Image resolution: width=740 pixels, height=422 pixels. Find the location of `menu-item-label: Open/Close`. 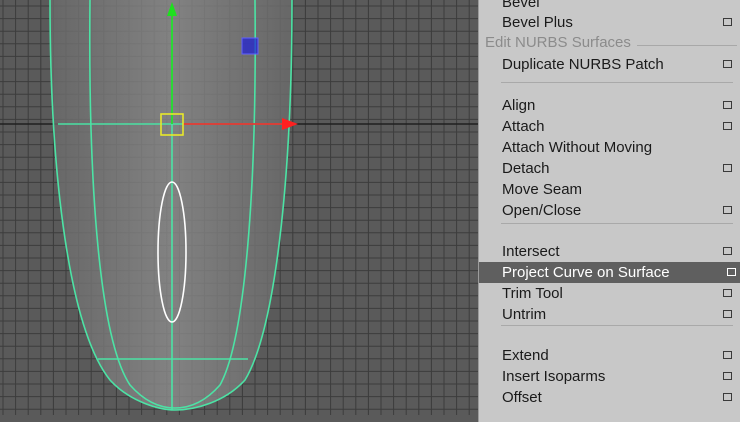

menu-item-label: Open/Close is located at coordinates (542, 210).